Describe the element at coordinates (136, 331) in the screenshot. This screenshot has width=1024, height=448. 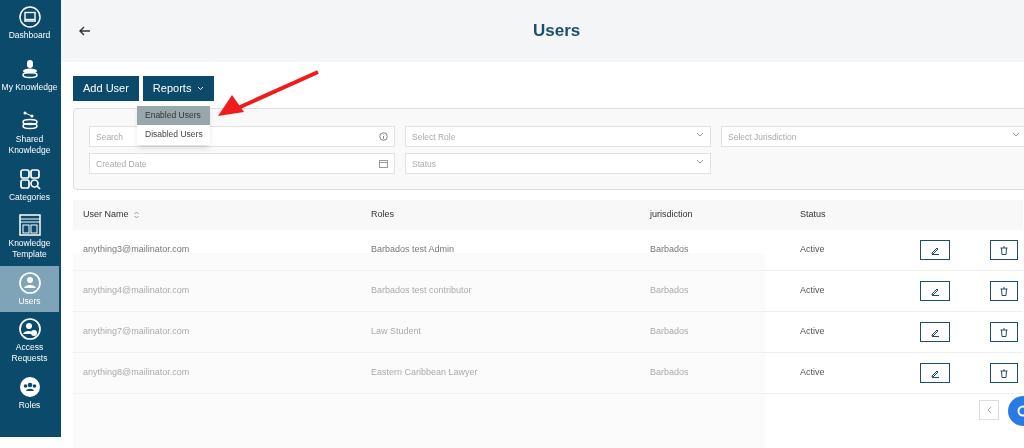
I see `table-cell: anything7@mailinator.com` at that location.